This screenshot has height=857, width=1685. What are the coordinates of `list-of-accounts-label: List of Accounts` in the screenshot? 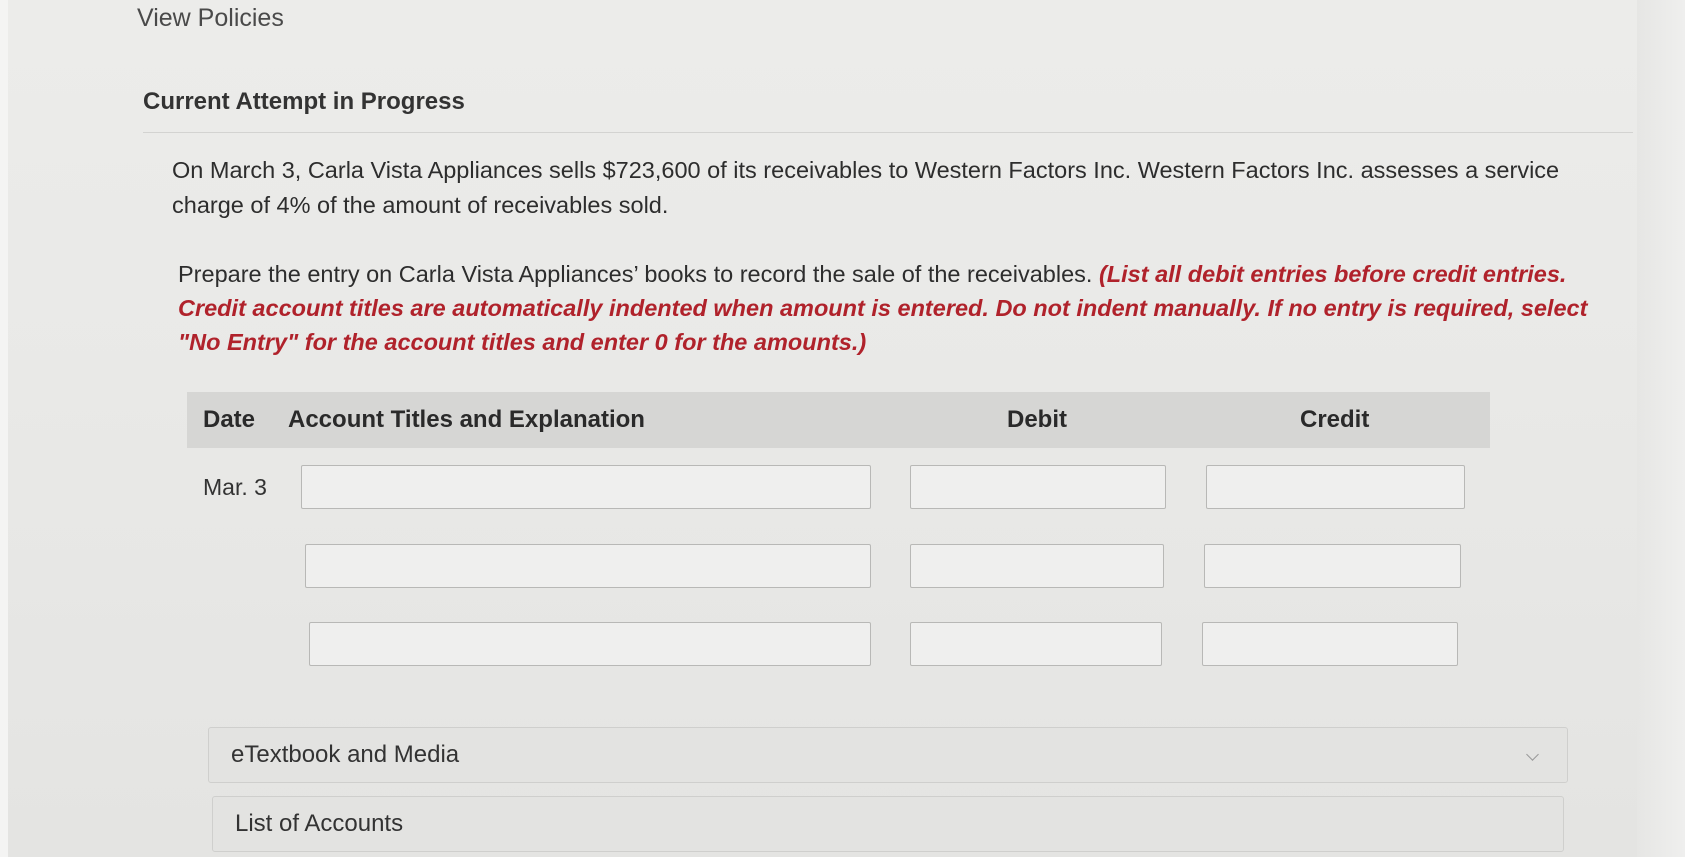 It's located at (319, 823).